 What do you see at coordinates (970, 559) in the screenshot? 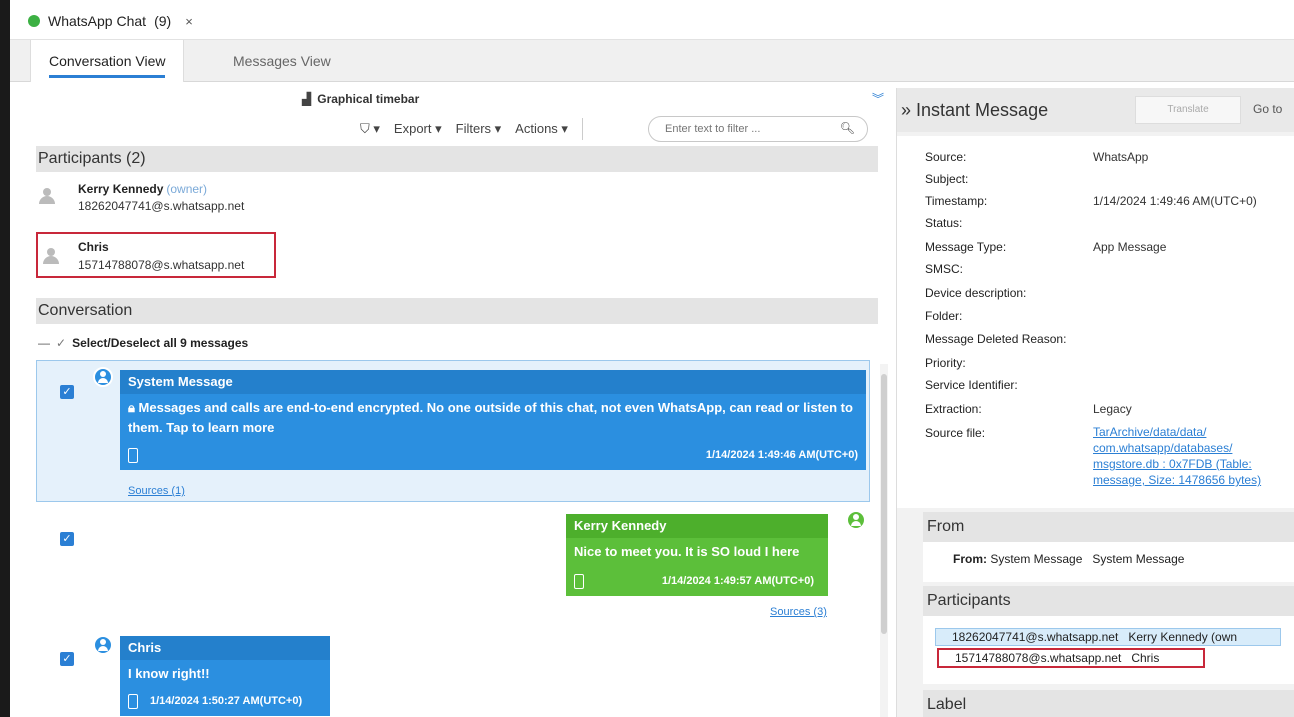
I see `from-label: From:` at bounding box center [970, 559].